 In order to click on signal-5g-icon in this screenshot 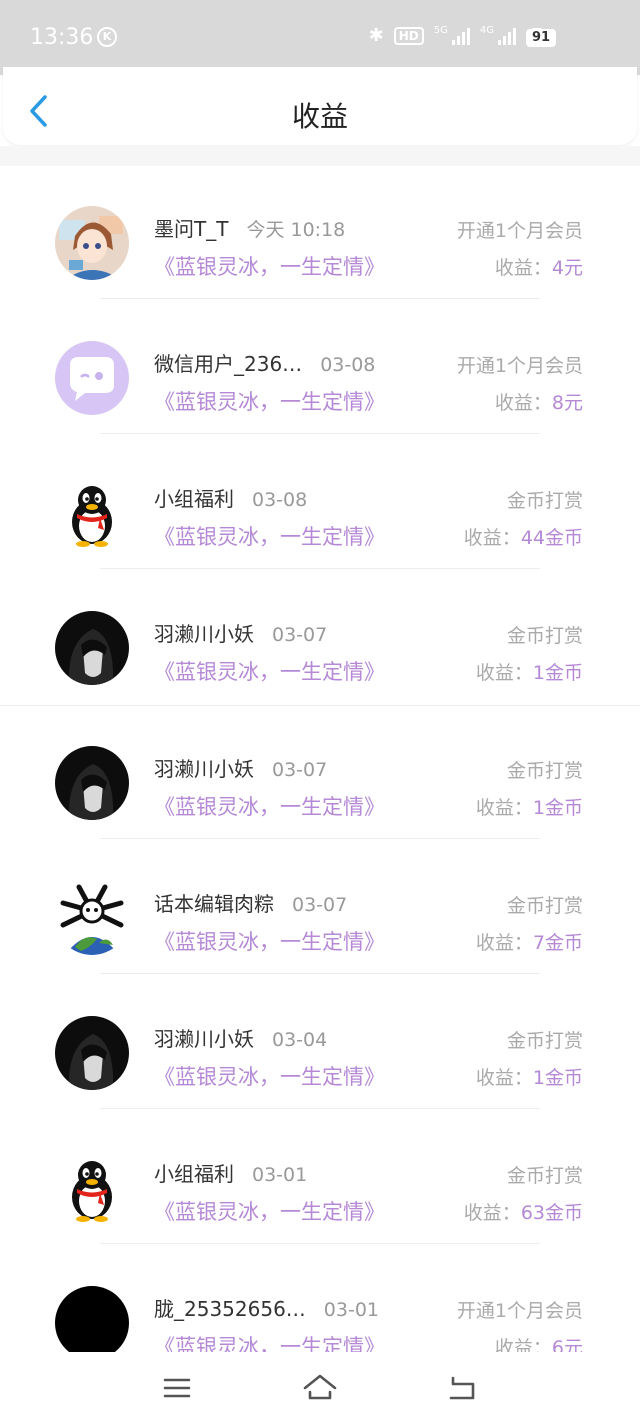, I will do `click(460, 36)`.